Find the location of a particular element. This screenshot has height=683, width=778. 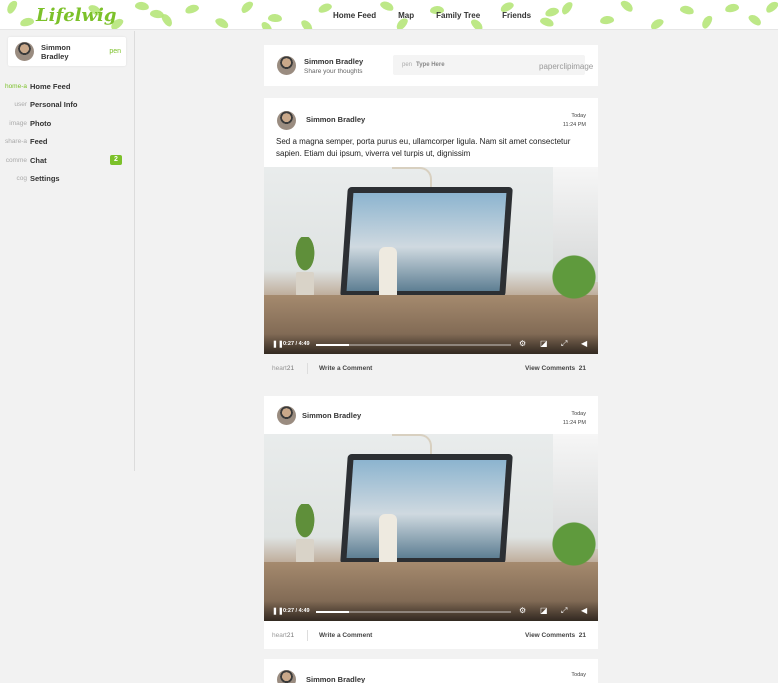

sidebar-item-chat: comme Chat 2 is located at coordinates (67, 160).